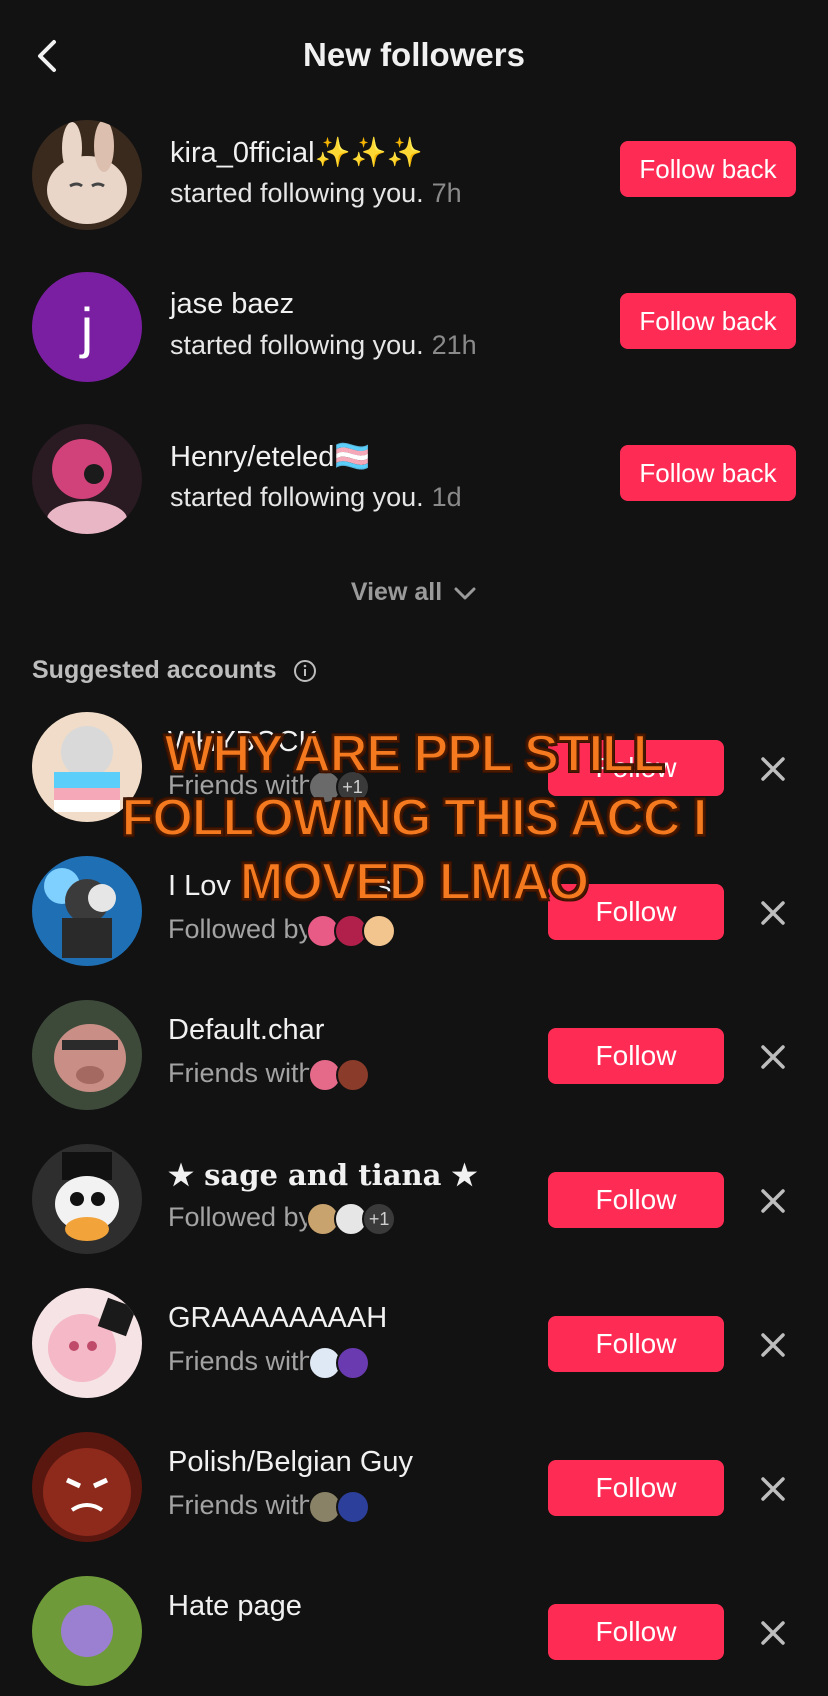  What do you see at coordinates (232, 304) in the screenshot?
I see `follower-name: jase baez` at bounding box center [232, 304].